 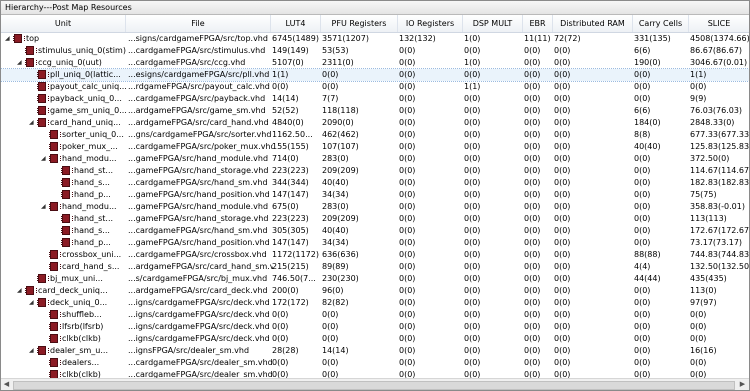 I want to click on scroll-left-arrow-icon: ◀, so click(x=6, y=384).